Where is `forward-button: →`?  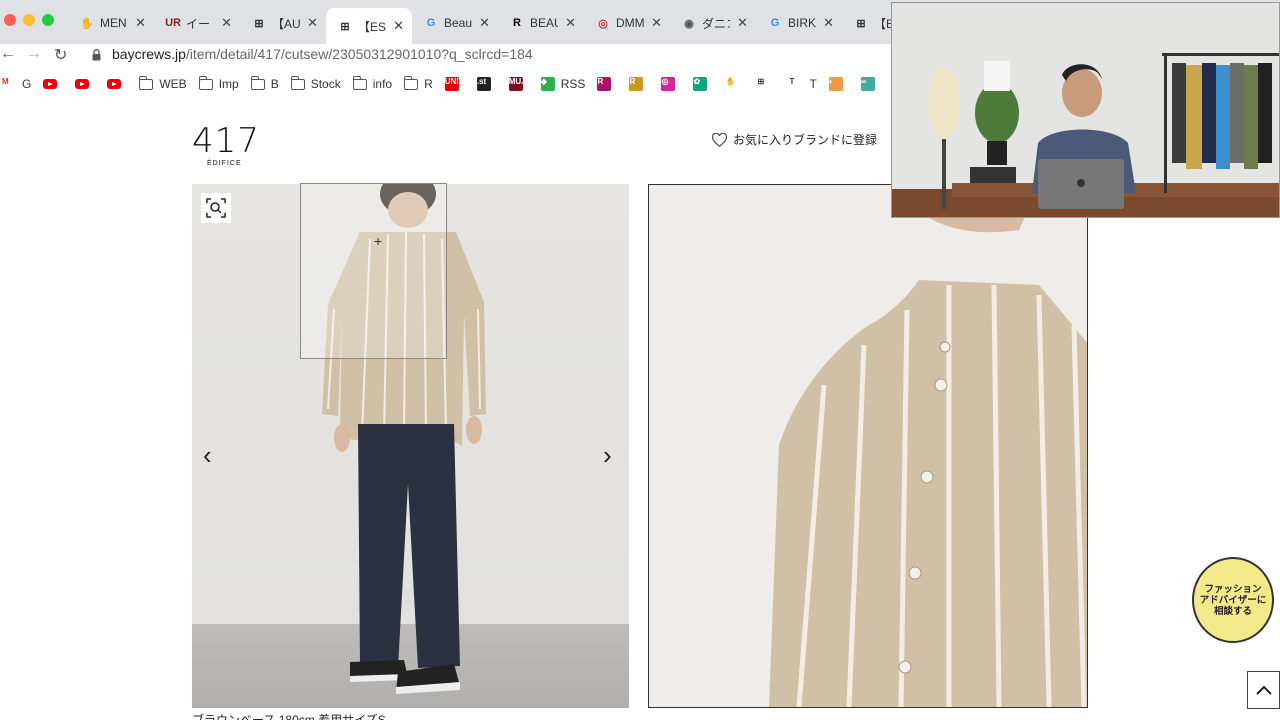
forward-button: → is located at coordinates (34, 54).